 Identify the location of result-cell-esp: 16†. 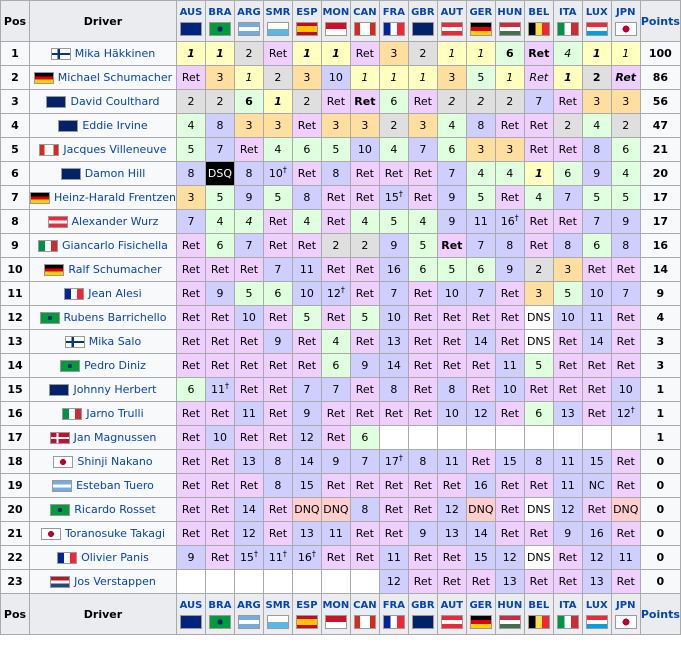
(306, 557).